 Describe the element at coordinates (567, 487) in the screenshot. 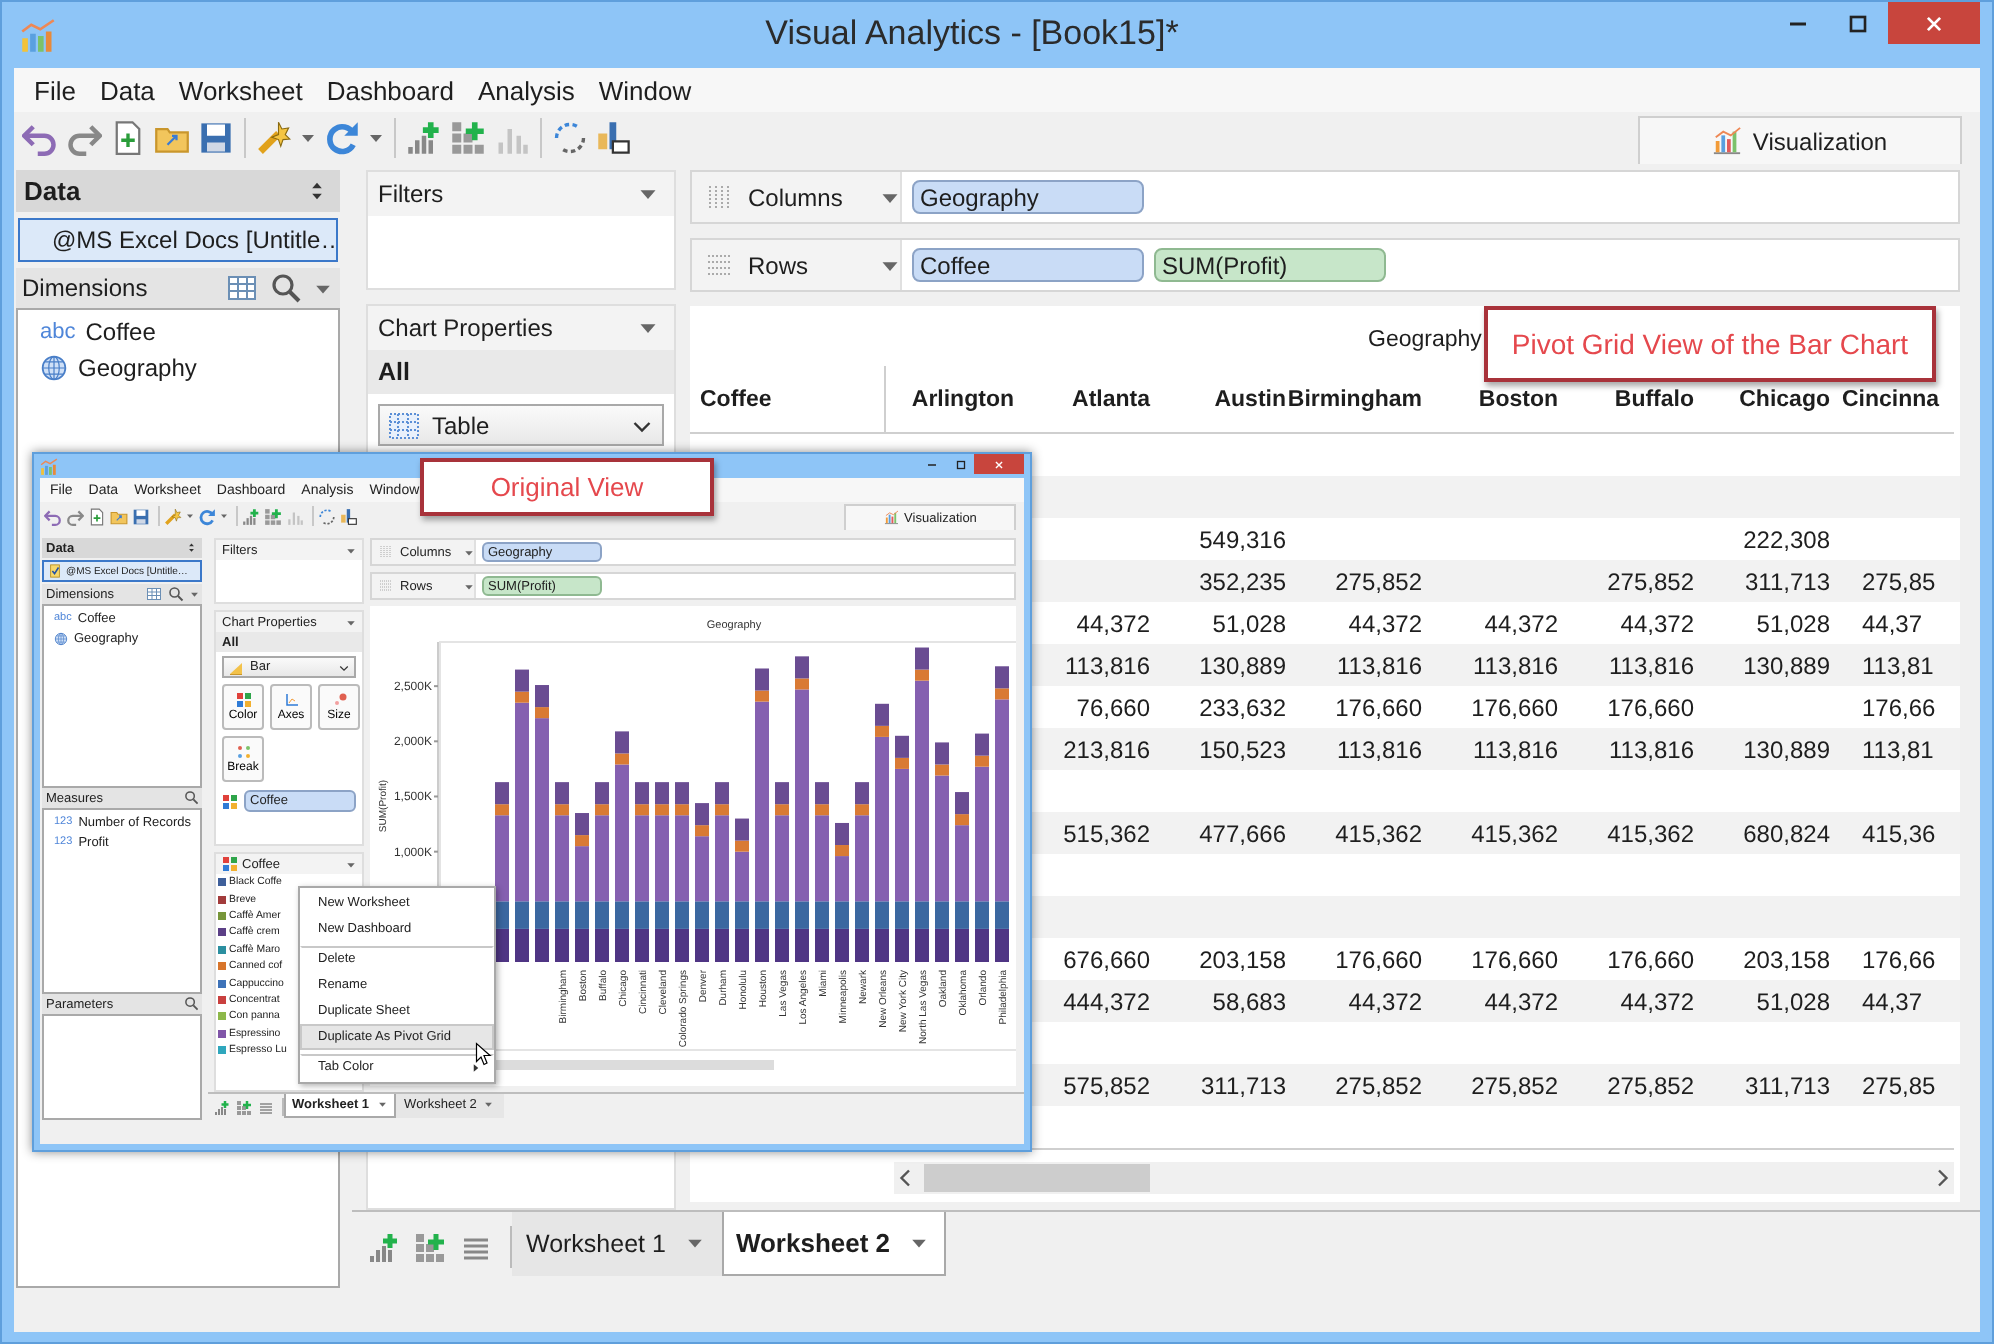

I see `annotation-callout: Original View` at that location.